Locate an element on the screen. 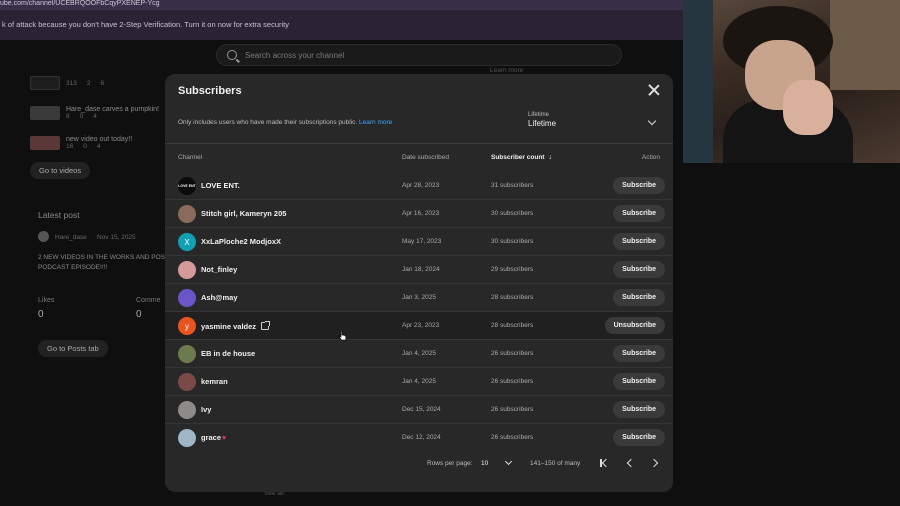 The height and width of the screenshot is (506, 900). date-subscribed: Jan 18, 2024 is located at coordinates (421, 269).